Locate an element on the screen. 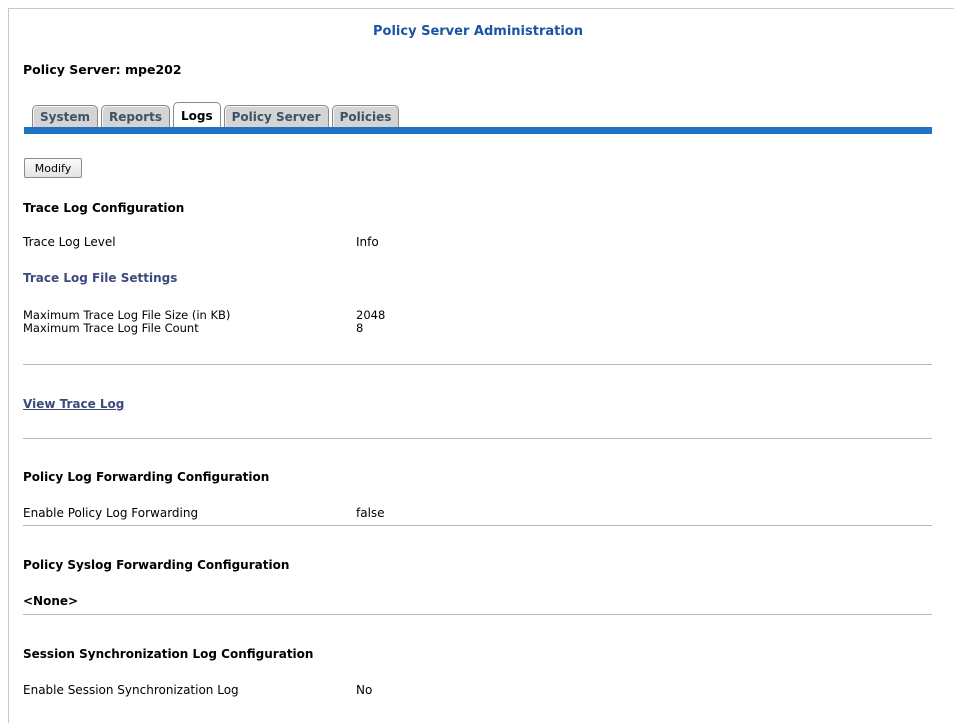 The height and width of the screenshot is (723, 954). trace-log-level-value: Info is located at coordinates (367, 242).